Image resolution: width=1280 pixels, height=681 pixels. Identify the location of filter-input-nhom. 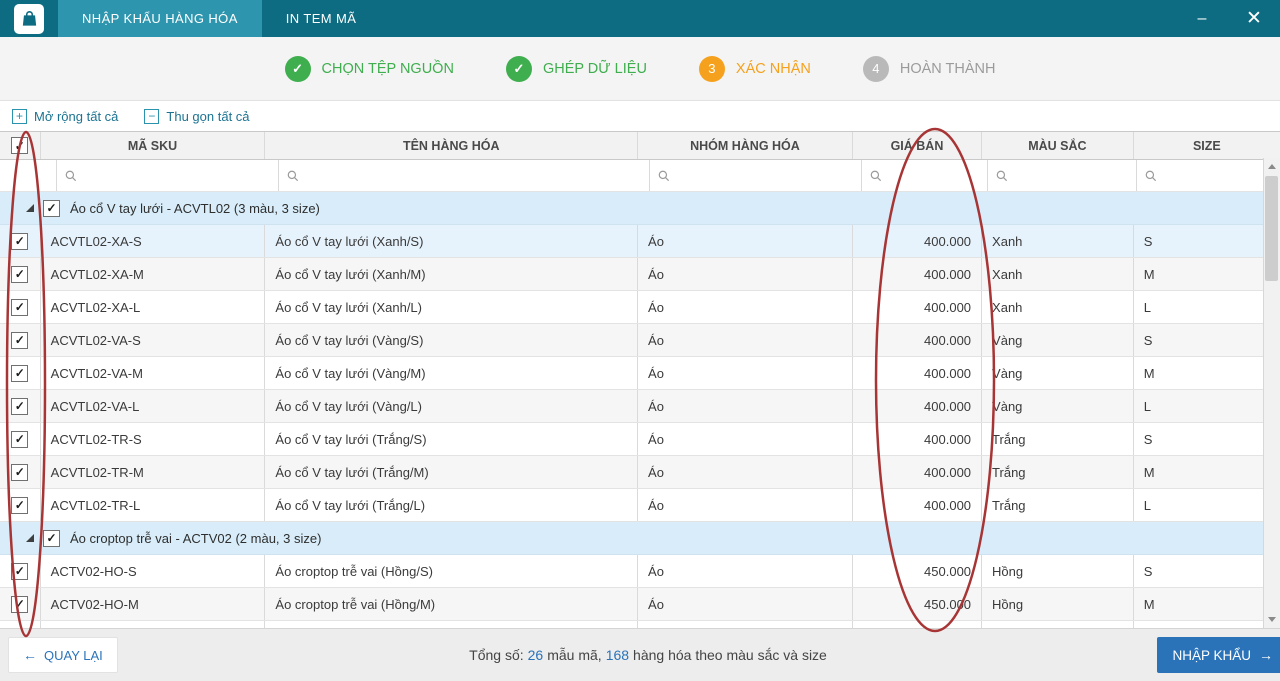
(765, 175).